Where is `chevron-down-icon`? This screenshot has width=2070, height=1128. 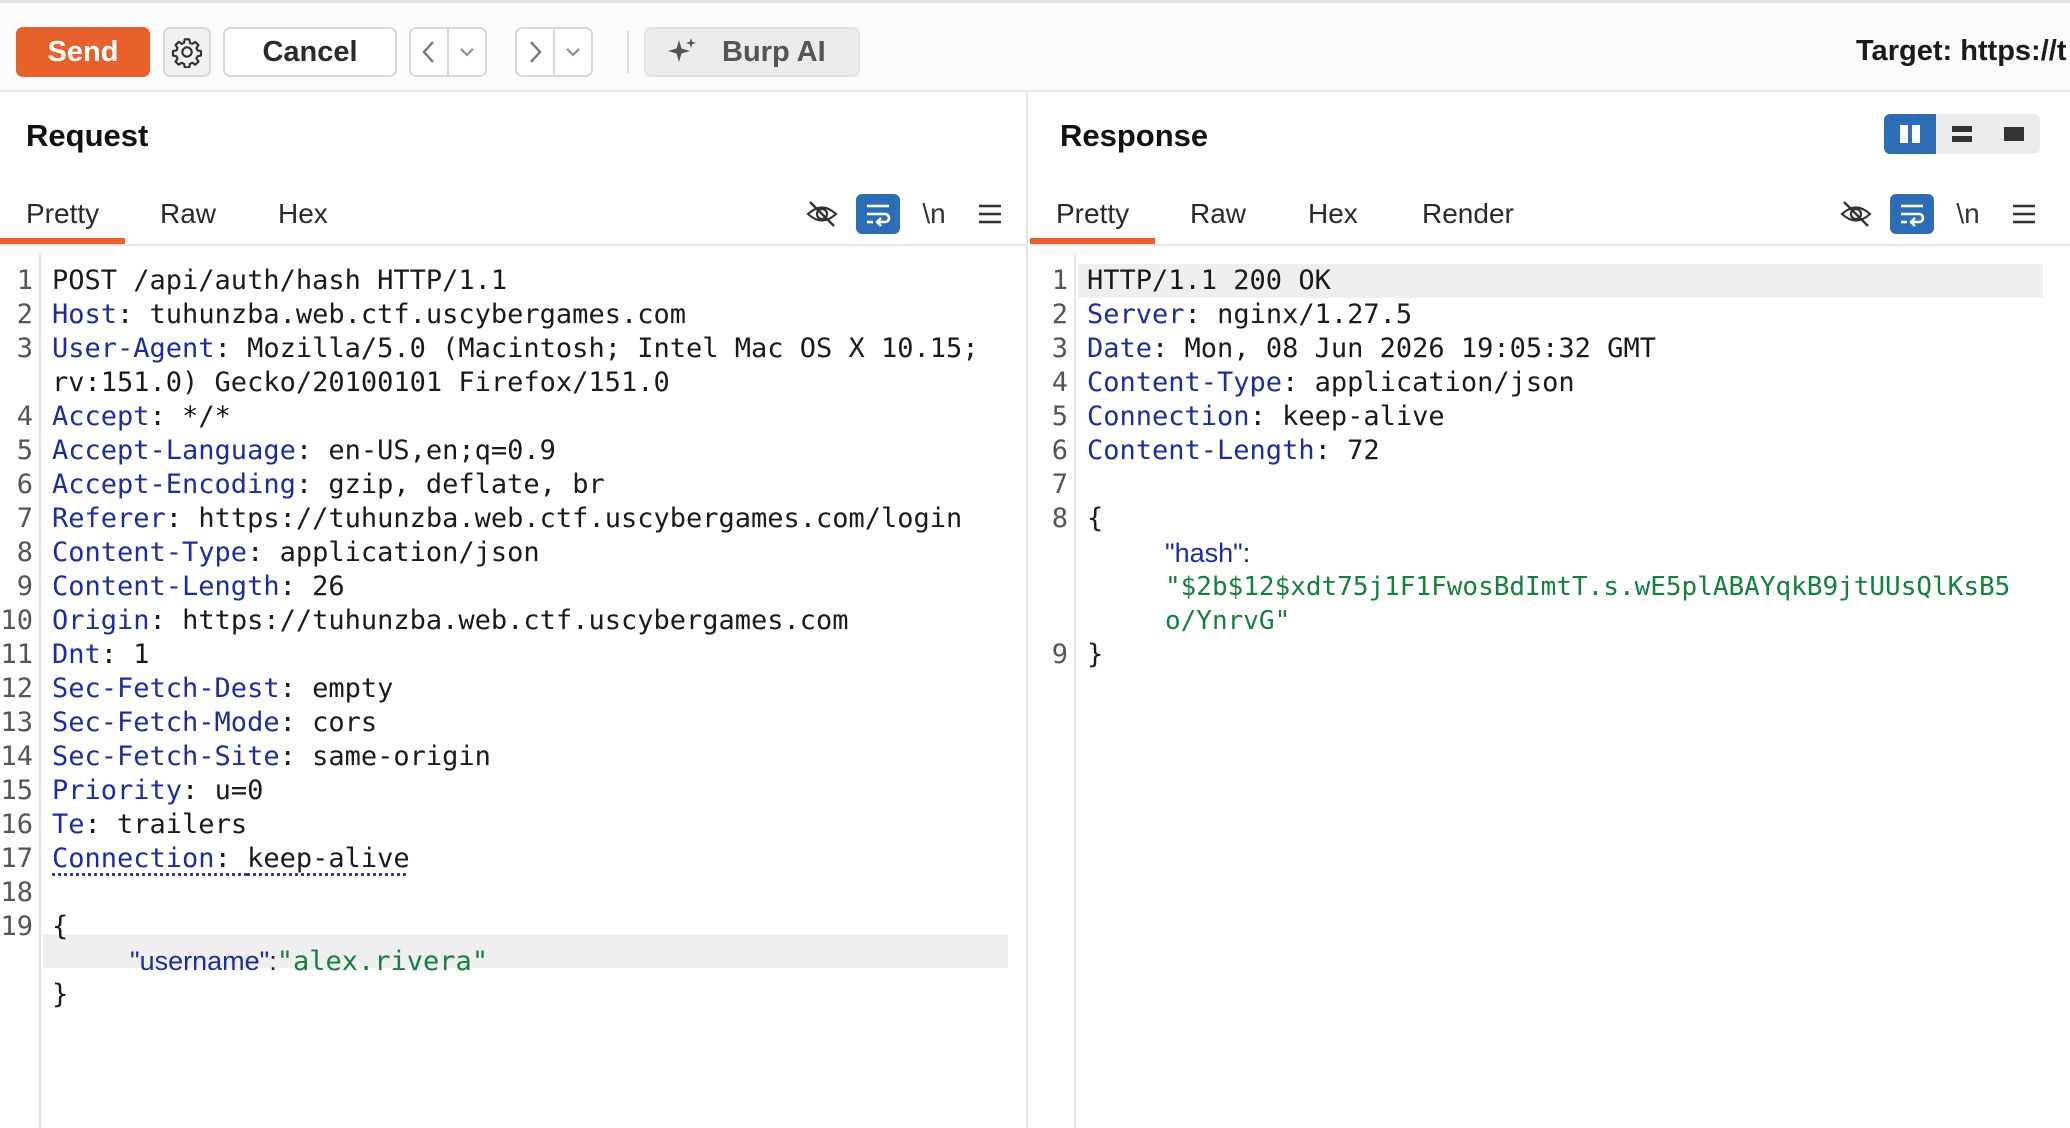 chevron-down-icon is located at coordinates (573, 52).